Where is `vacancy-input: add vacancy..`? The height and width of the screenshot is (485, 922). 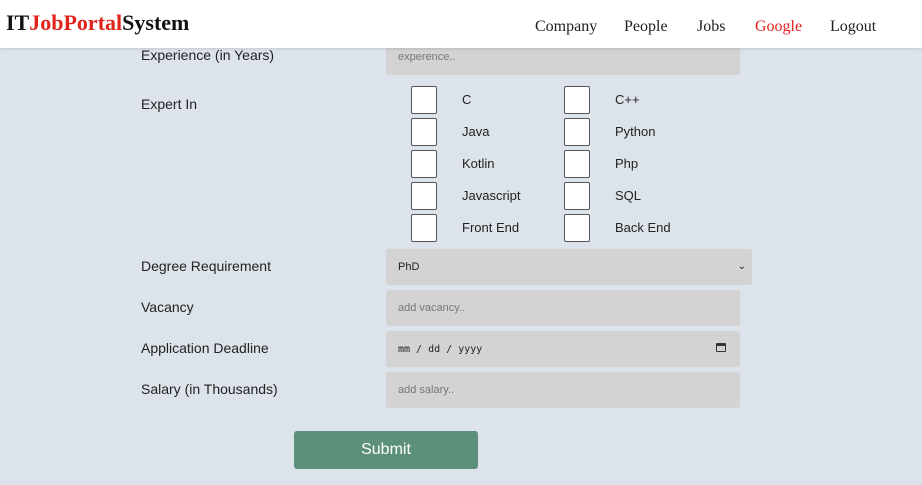
vacancy-input: add vacancy.. is located at coordinates (563, 308).